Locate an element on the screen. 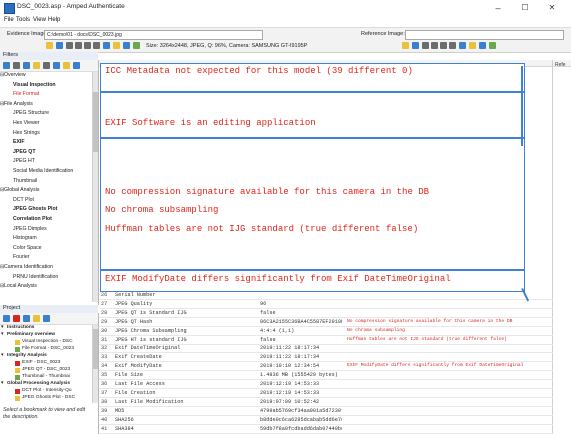 This screenshot has height=434, width=571. table-row: 27 JPEG Quality 96 is located at coordinates (326, 304).